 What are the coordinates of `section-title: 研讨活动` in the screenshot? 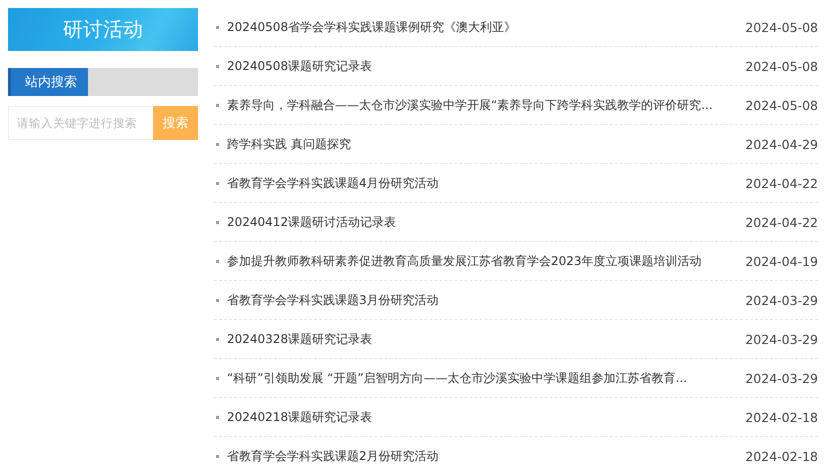 It's located at (103, 29).